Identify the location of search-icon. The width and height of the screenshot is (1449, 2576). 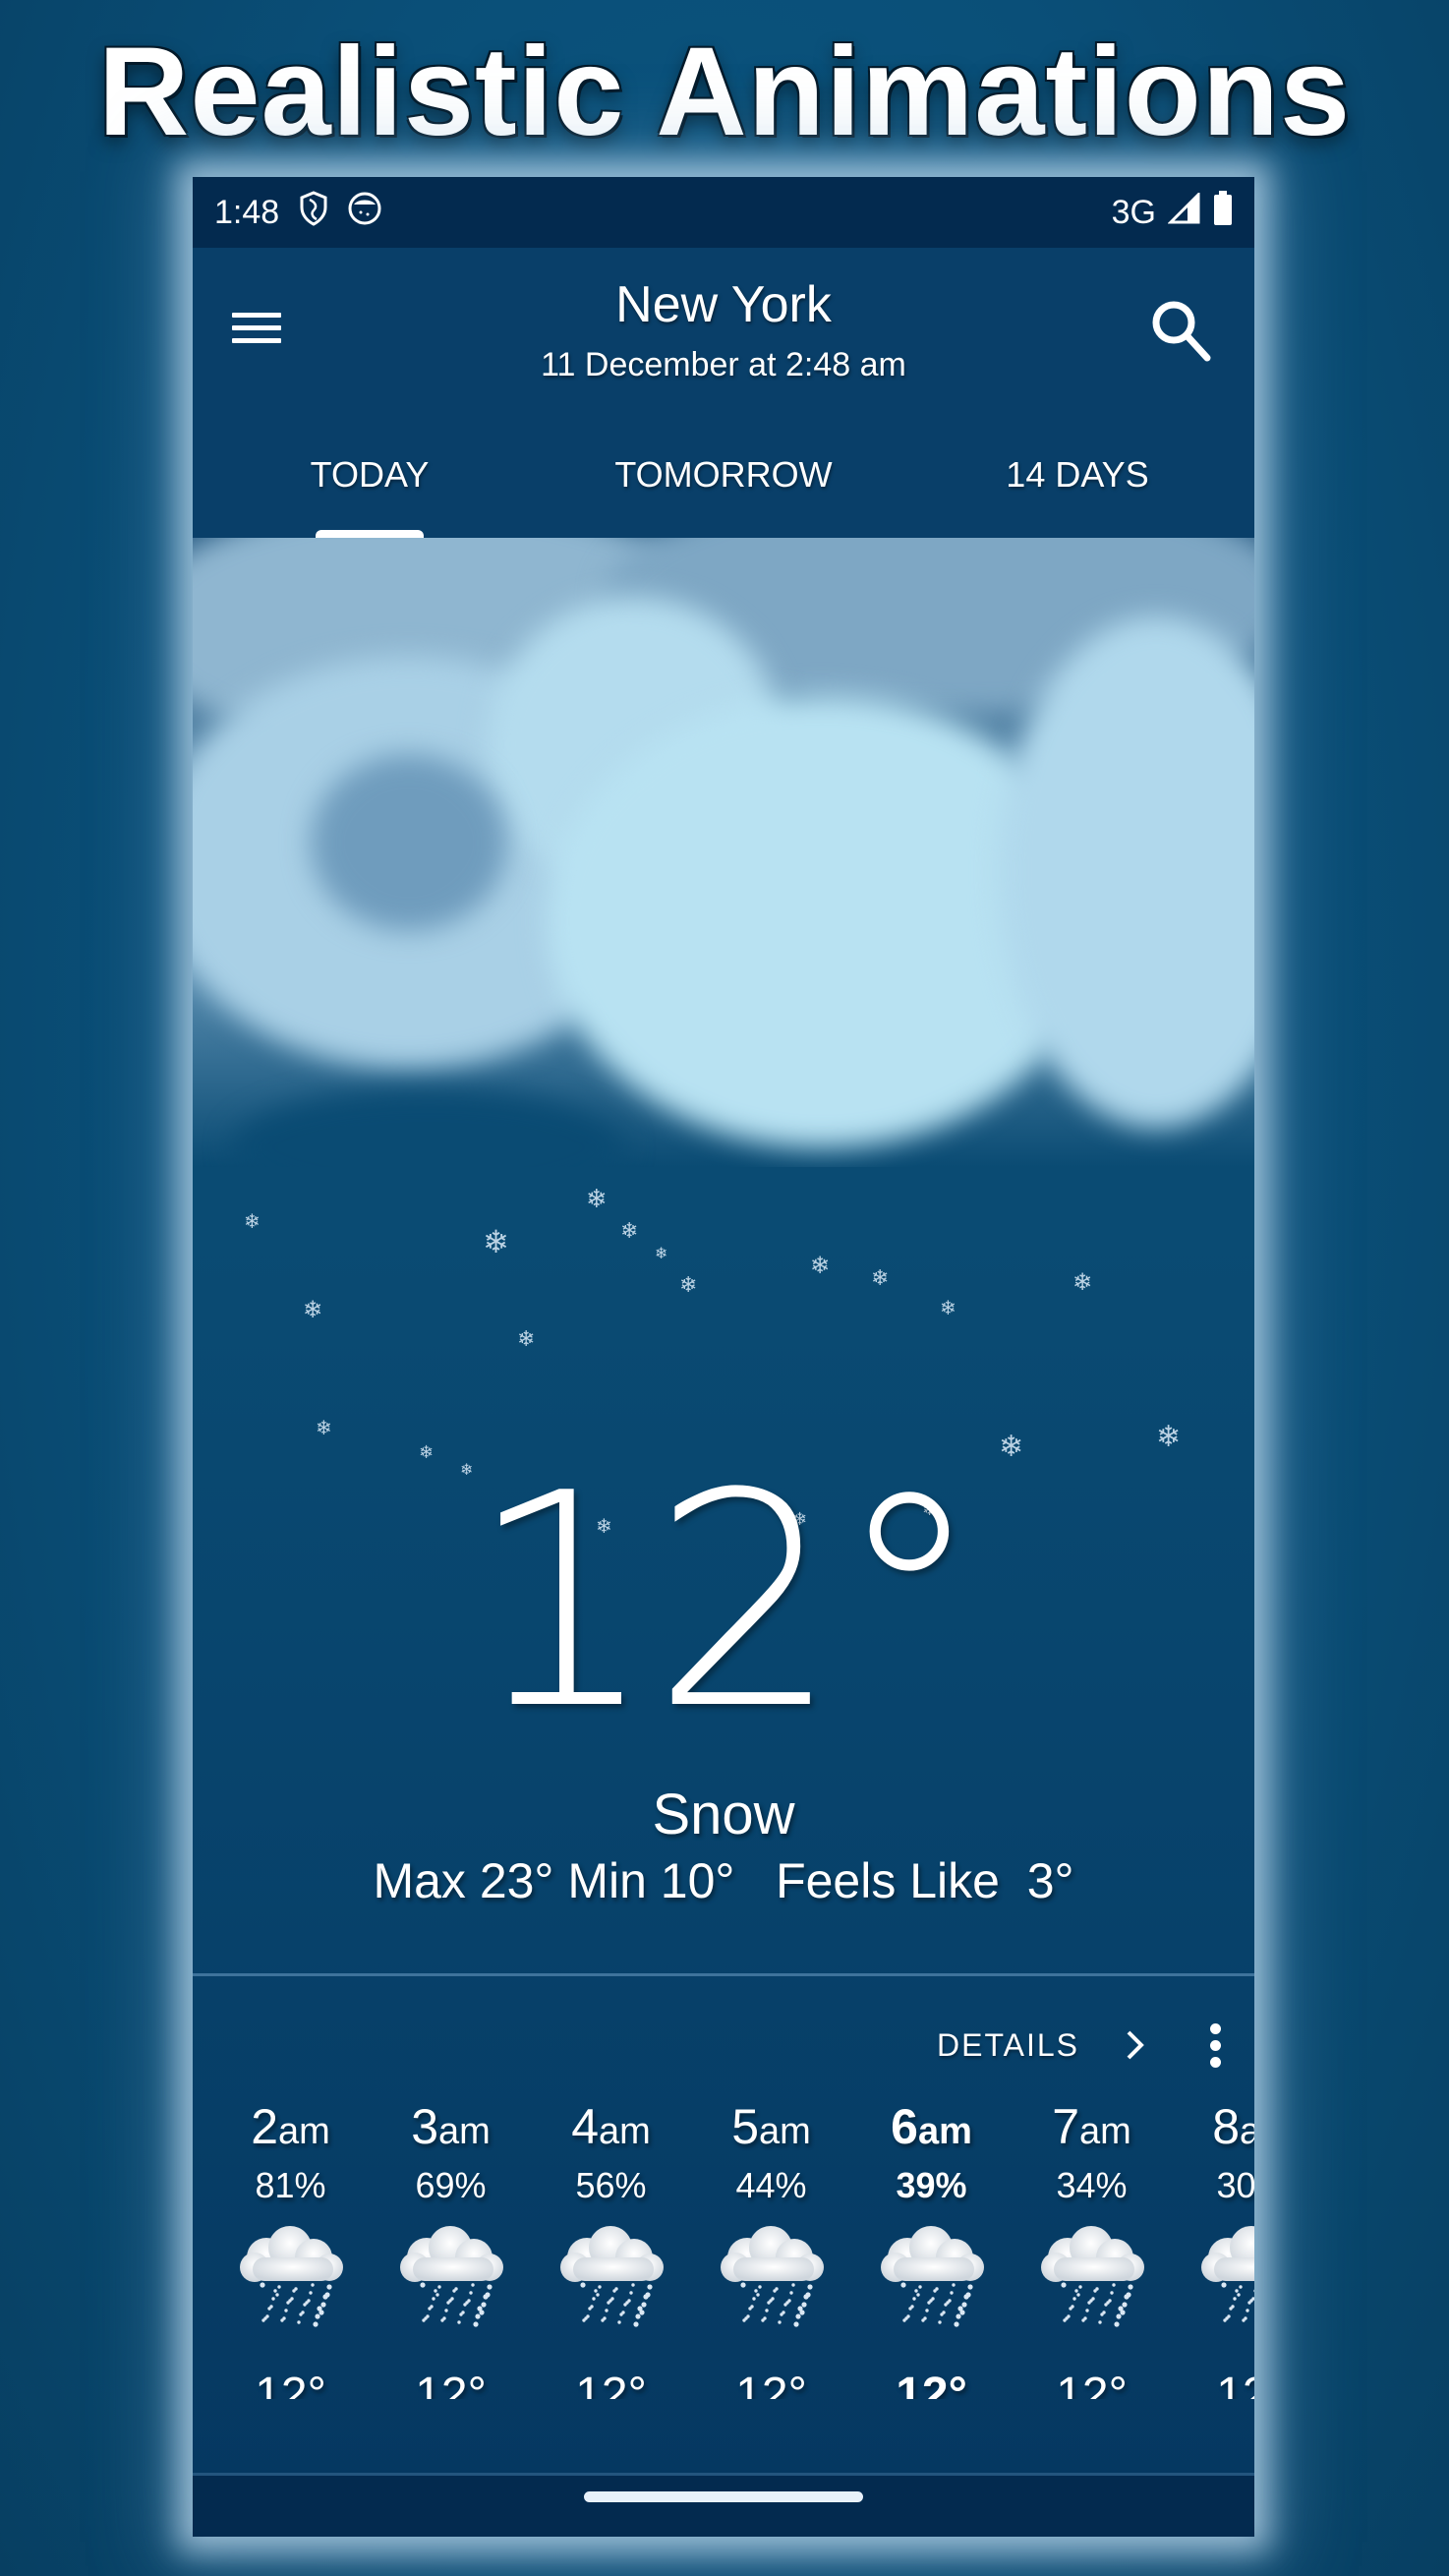
(1181, 331).